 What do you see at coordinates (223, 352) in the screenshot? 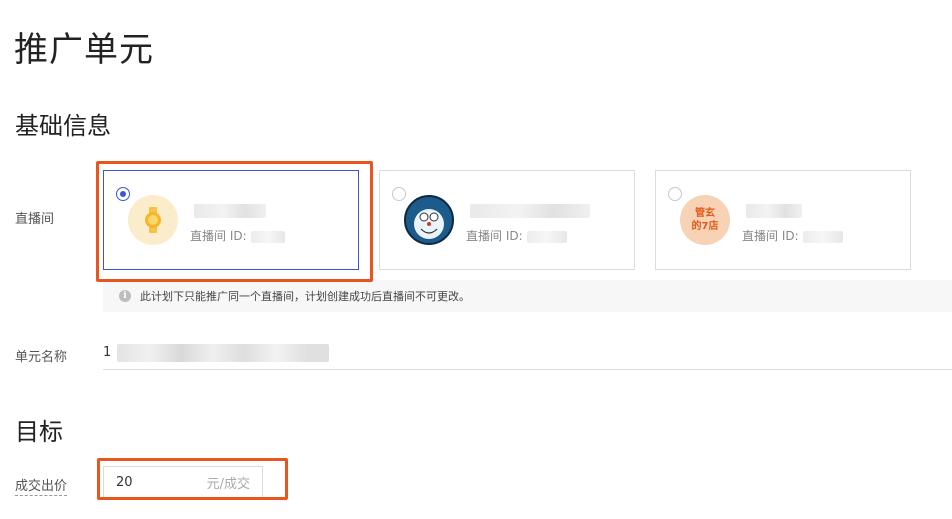
I see `unit-name-blurred` at bounding box center [223, 352].